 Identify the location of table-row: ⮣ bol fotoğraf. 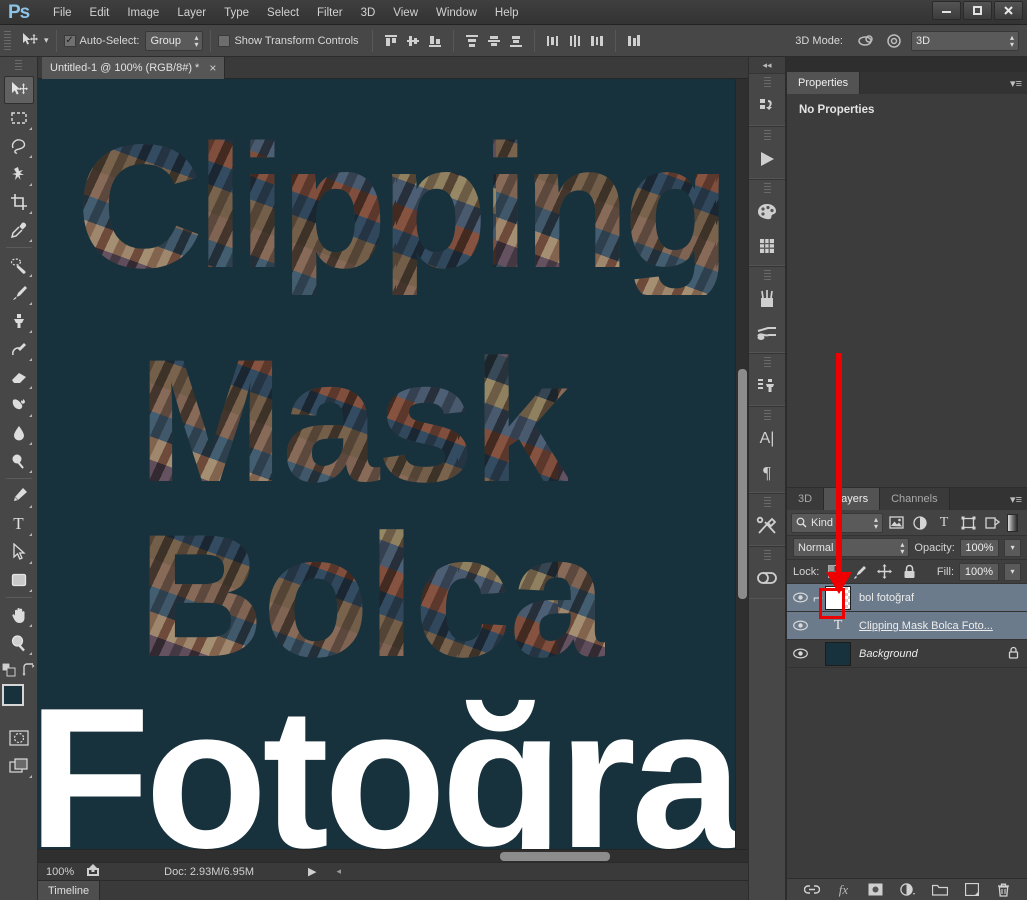
(907, 598).